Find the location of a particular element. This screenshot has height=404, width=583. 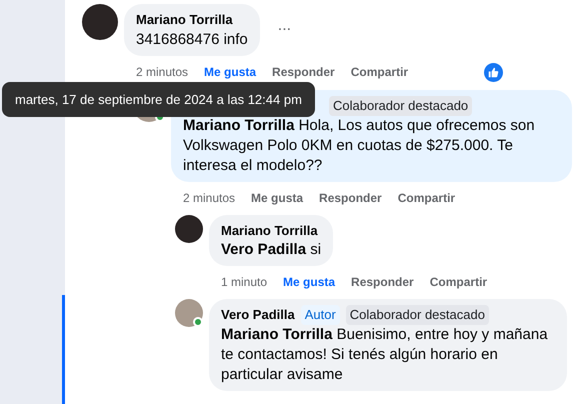

badge: Autor is located at coordinates (320, 315).